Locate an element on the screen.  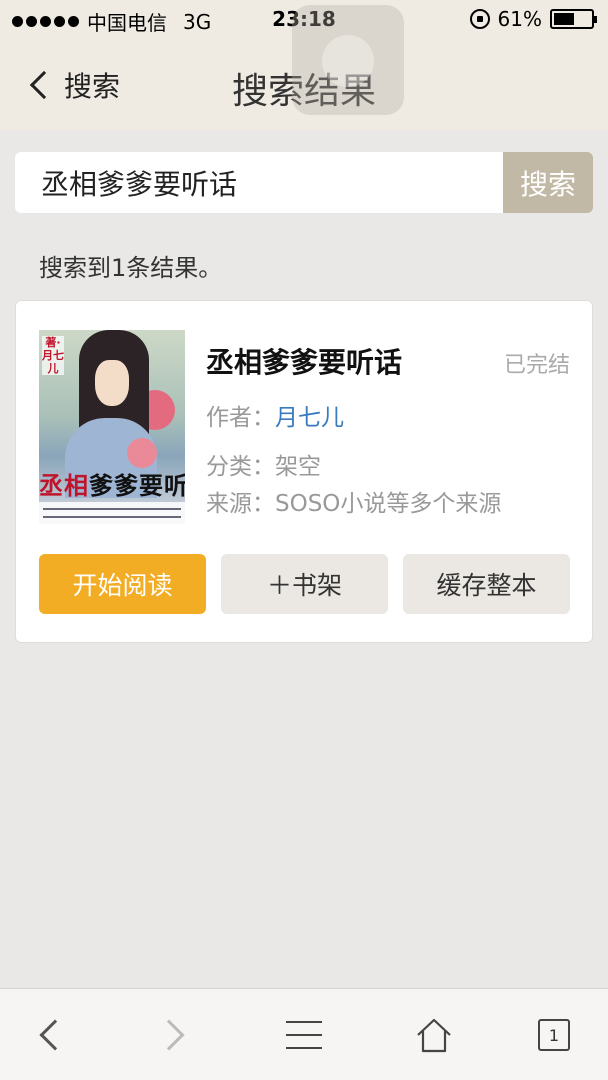
status-badge: 已完结 is located at coordinates (536, 365).